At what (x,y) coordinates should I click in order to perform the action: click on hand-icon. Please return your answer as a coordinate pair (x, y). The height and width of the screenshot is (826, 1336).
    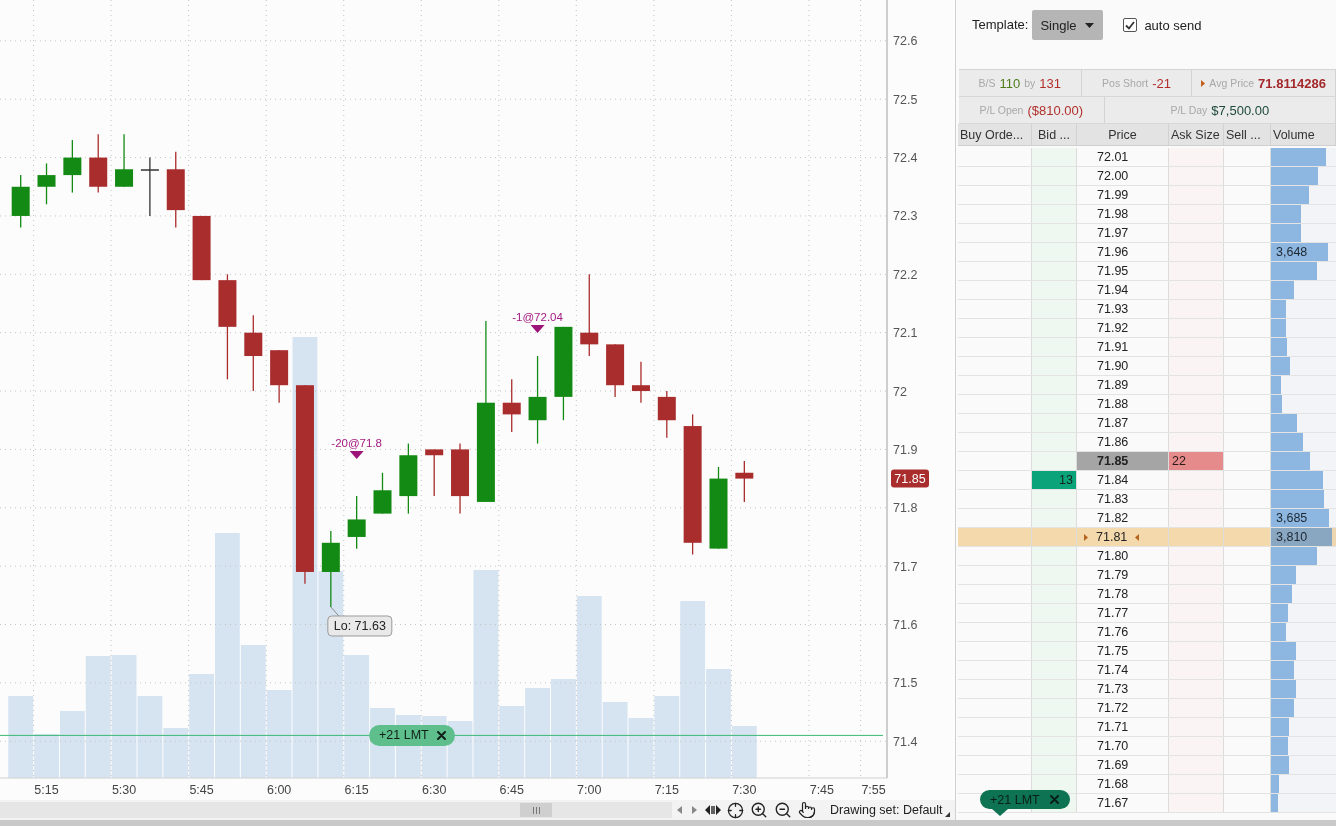
    Looking at the image, I should click on (807, 810).